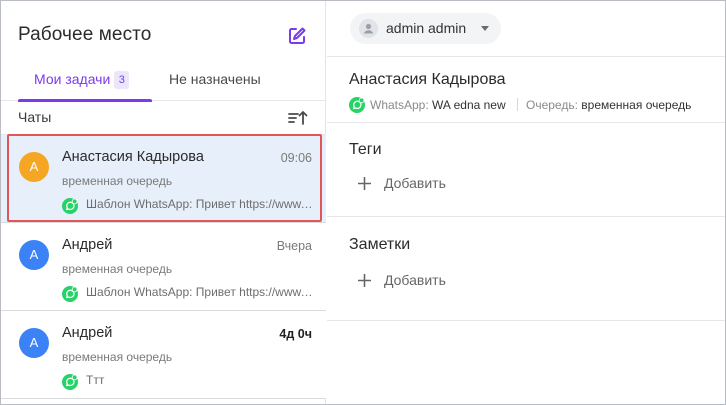 The height and width of the screenshot is (405, 726). What do you see at coordinates (427, 79) in the screenshot?
I see `contact-name: Анастасия Кадырова` at bounding box center [427, 79].